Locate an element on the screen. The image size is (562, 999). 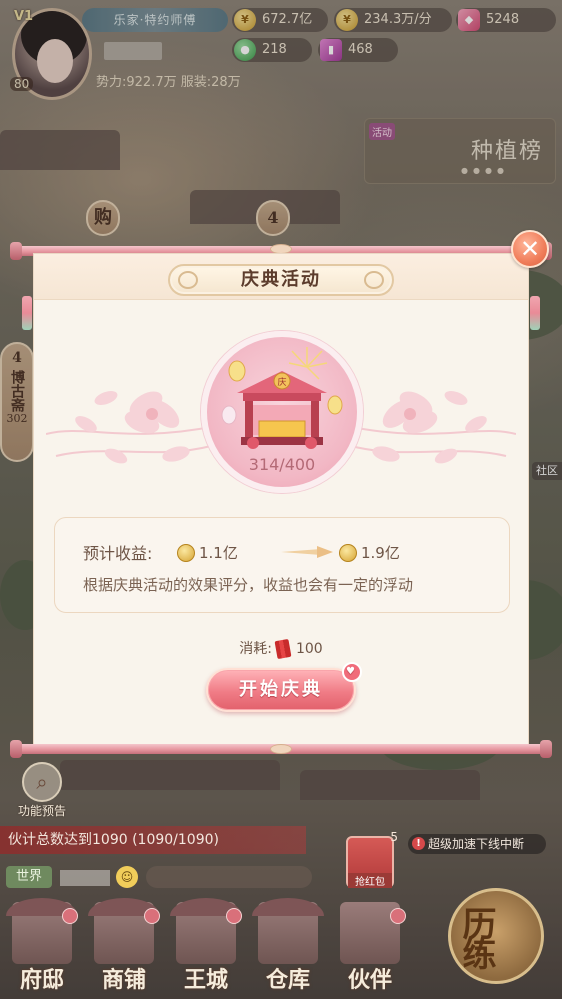
nav-warehouse: 仓库 is located at coordinates (288, 947).